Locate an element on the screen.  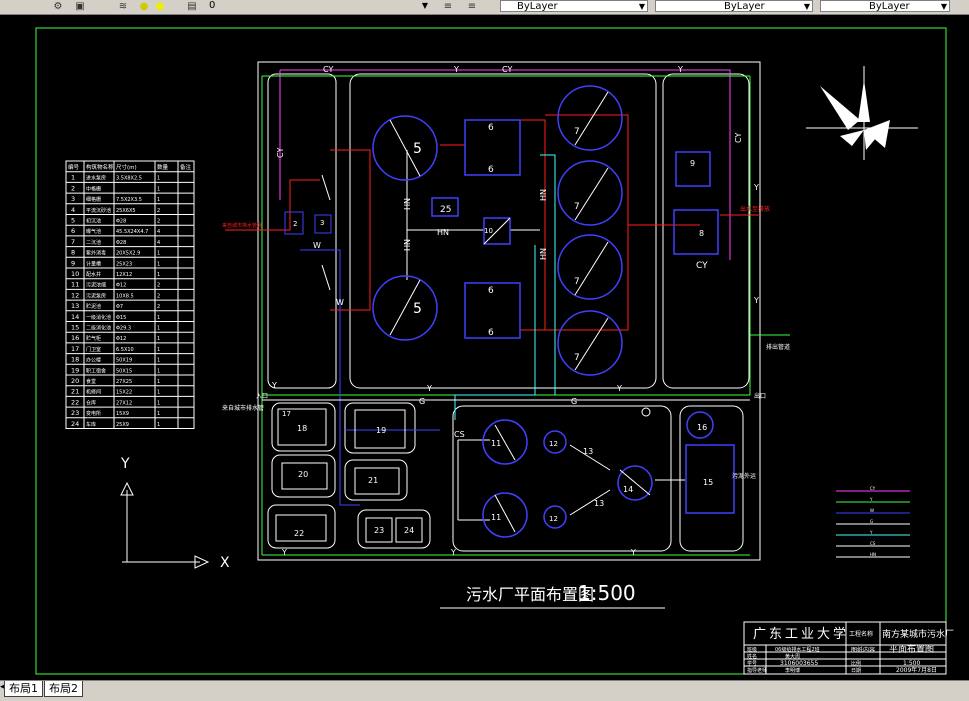
make-current-icon: ≡ is located at coordinates (448, 6).